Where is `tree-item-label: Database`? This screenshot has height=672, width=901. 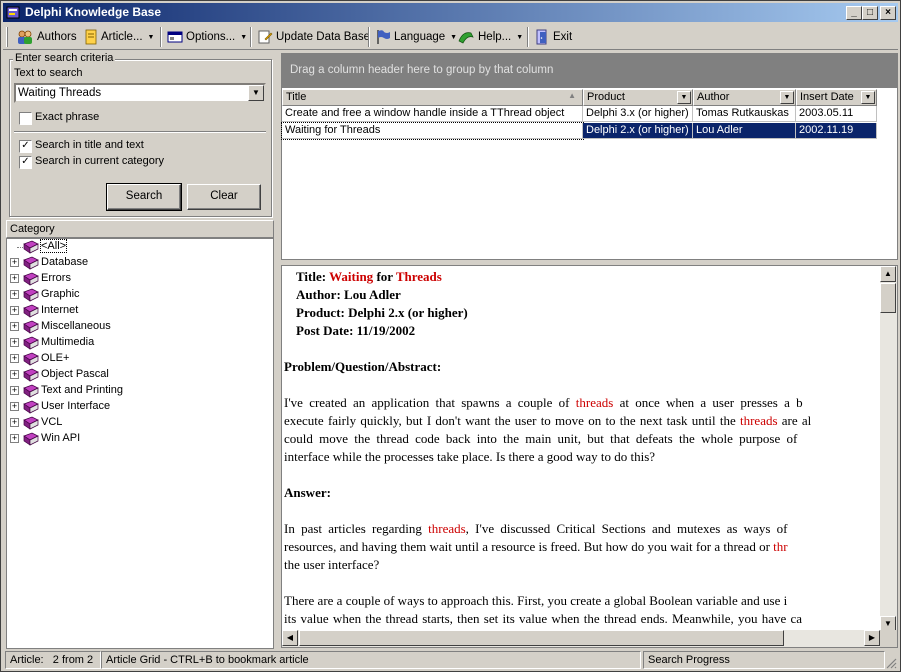
tree-item-label: Database is located at coordinates (65, 262).